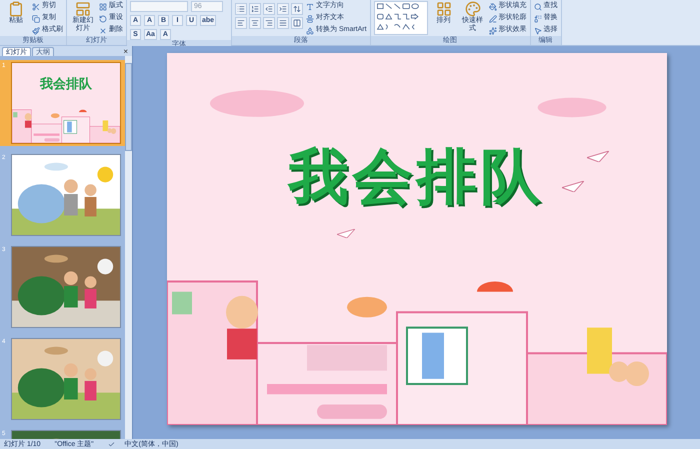 This screenshot has width=700, height=449. What do you see at coordinates (125, 51) in the screenshot?
I see `close-button: ×` at bounding box center [125, 51].